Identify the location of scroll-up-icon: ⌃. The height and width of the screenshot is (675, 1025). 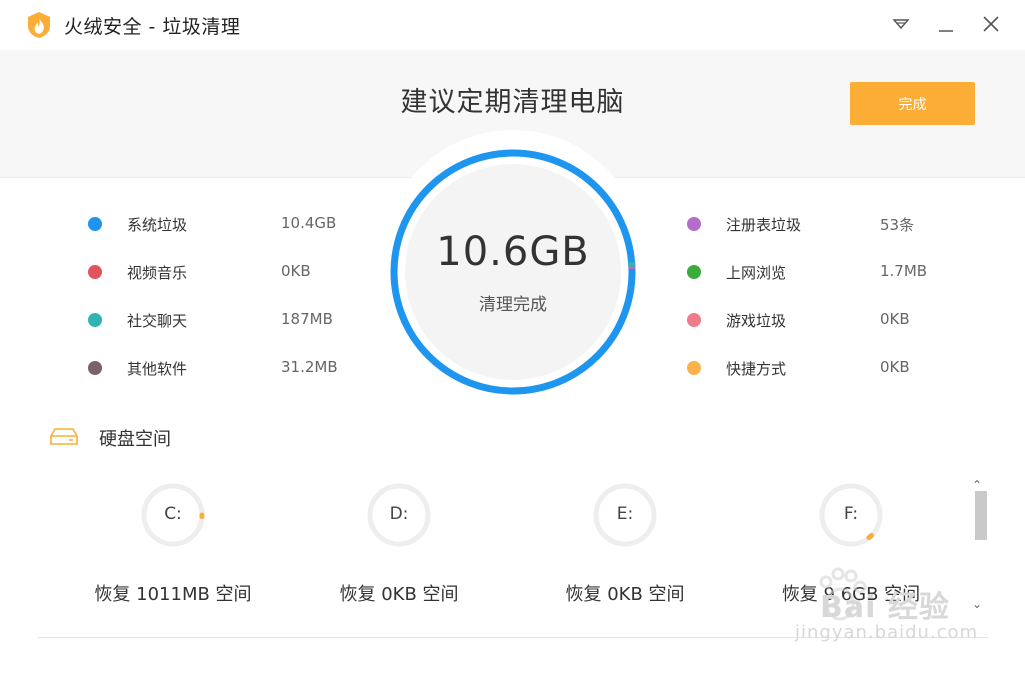
(977, 485).